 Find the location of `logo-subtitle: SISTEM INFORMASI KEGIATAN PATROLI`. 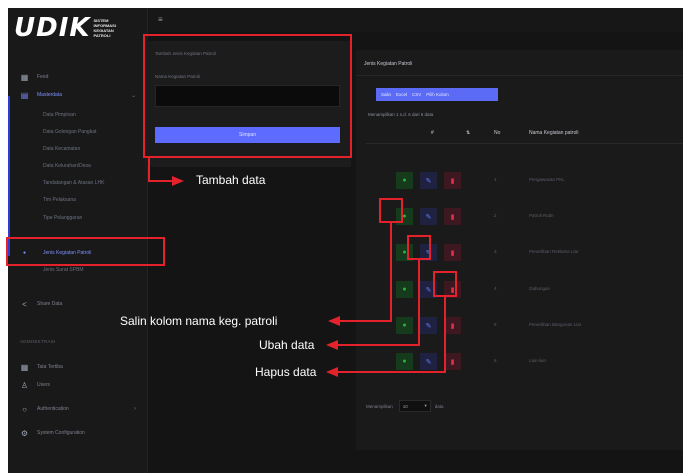

logo-subtitle: SISTEM INFORMASI KEGIATAN PATROLI is located at coordinates (104, 28).